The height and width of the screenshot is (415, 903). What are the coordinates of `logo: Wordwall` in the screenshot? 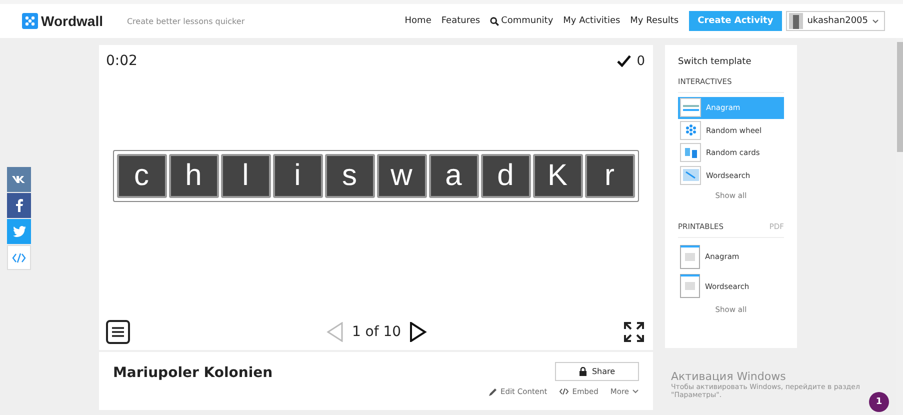 It's located at (72, 21).